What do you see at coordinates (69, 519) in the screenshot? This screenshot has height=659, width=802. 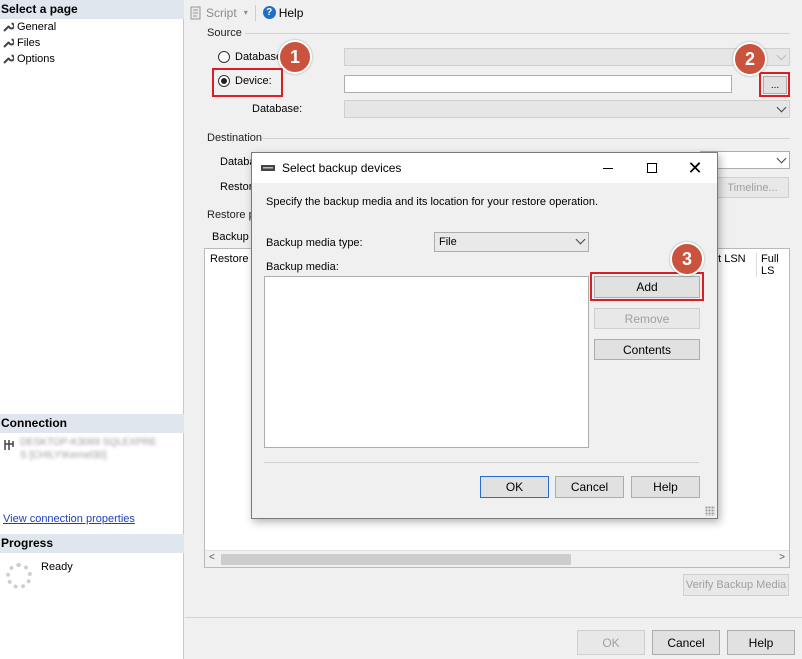 I see `view-connection-properties-link: View connection properties` at bounding box center [69, 519].